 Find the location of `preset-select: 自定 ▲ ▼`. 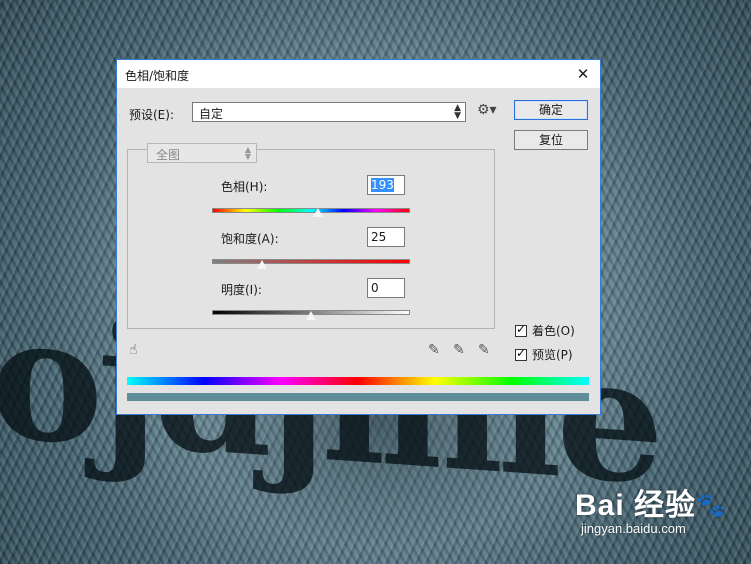

preset-select: 自定 ▲ ▼ is located at coordinates (329, 112).